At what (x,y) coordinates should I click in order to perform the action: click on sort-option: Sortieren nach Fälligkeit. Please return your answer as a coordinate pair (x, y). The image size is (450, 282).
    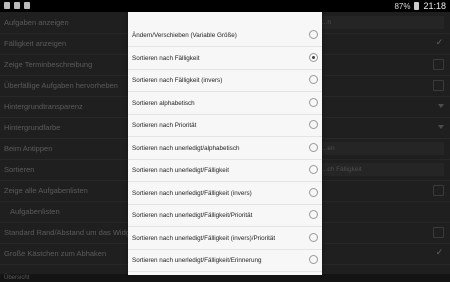
    Looking at the image, I should click on (225, 59).